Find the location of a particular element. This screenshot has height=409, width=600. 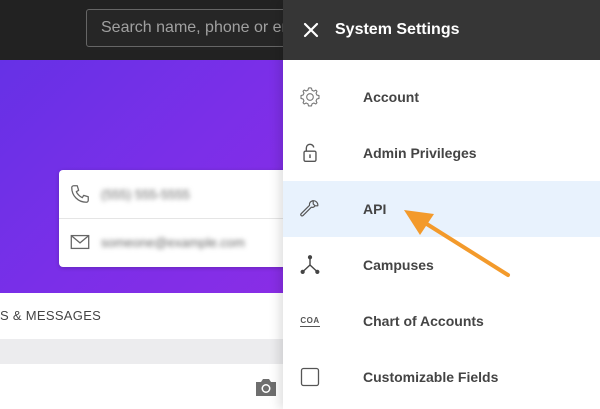

contact-card: (555) 555-5555 someone@example.com is located at coordinates (189, 218).